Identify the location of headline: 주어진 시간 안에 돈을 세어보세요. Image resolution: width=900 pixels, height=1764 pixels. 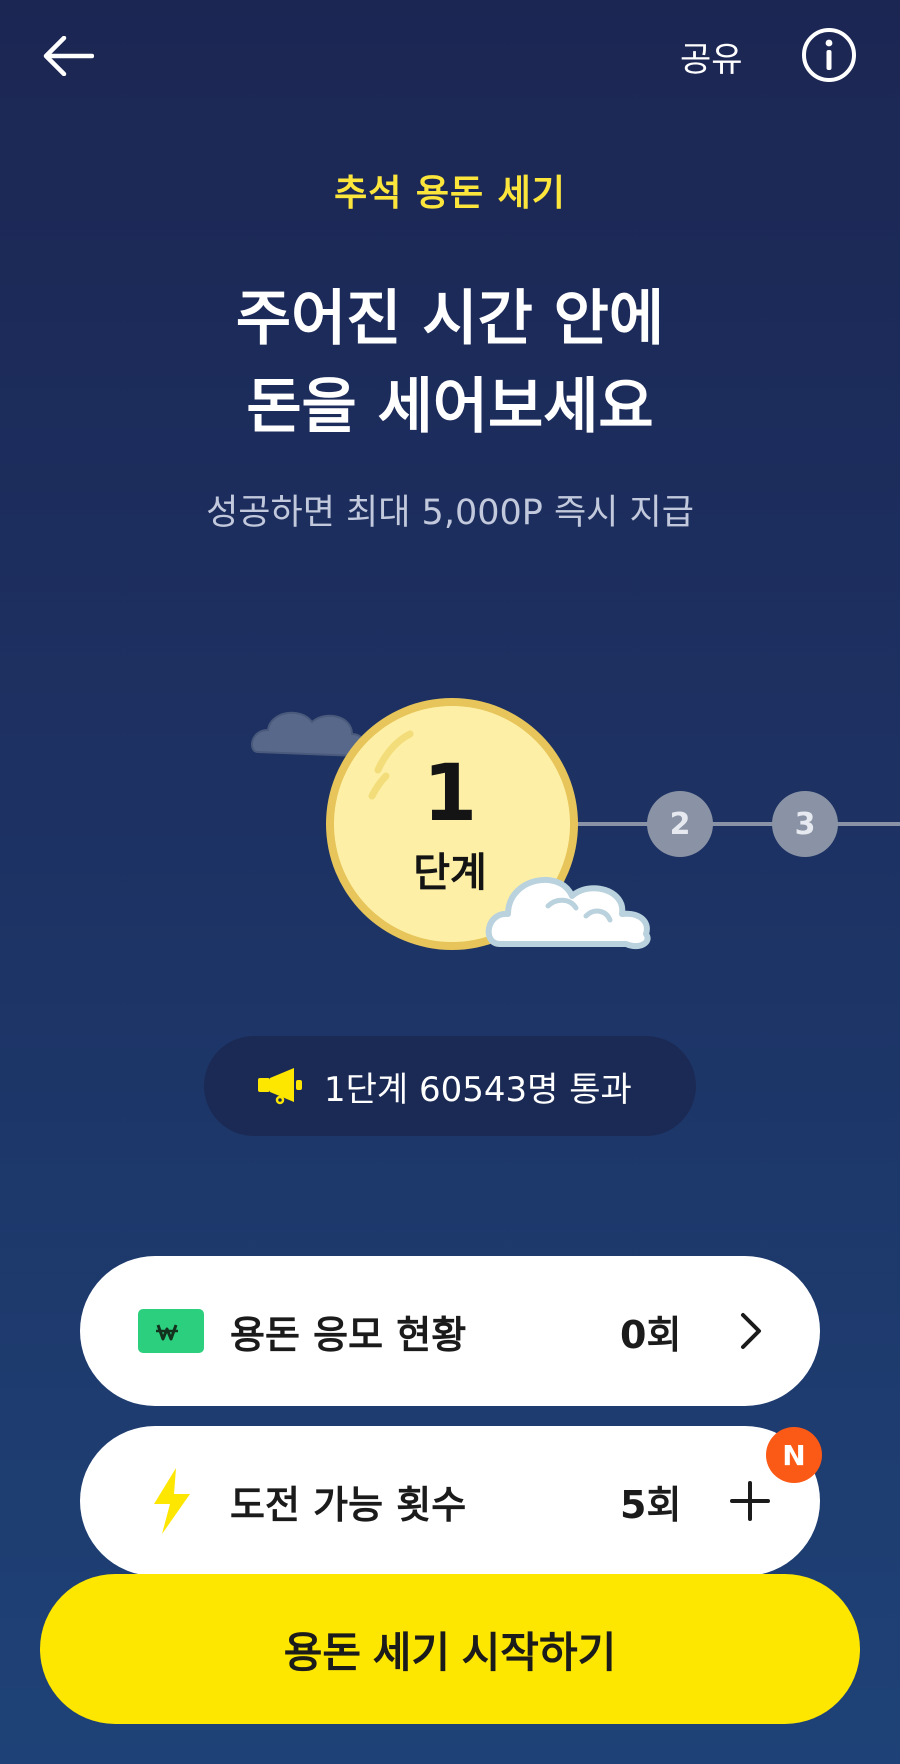
(450, 363).